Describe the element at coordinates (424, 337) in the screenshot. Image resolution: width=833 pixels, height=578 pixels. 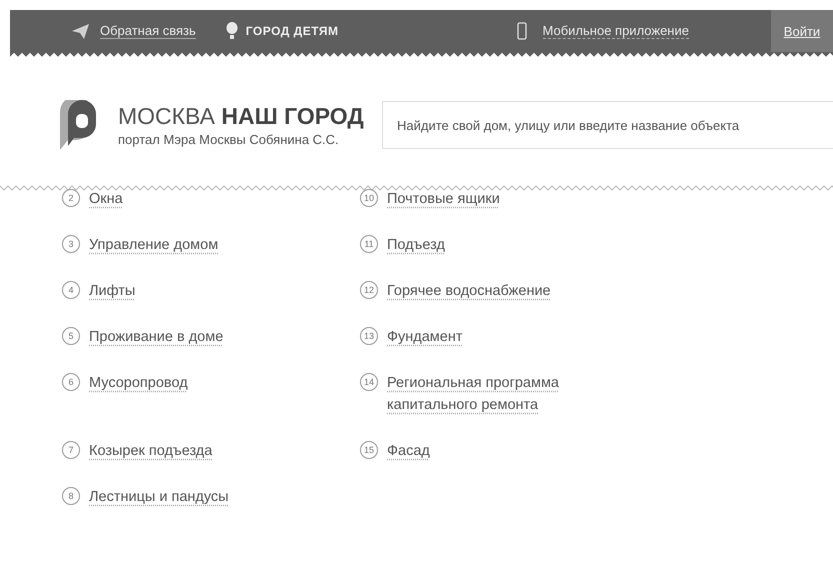
I see `topic-link: Фундамент` at that location.